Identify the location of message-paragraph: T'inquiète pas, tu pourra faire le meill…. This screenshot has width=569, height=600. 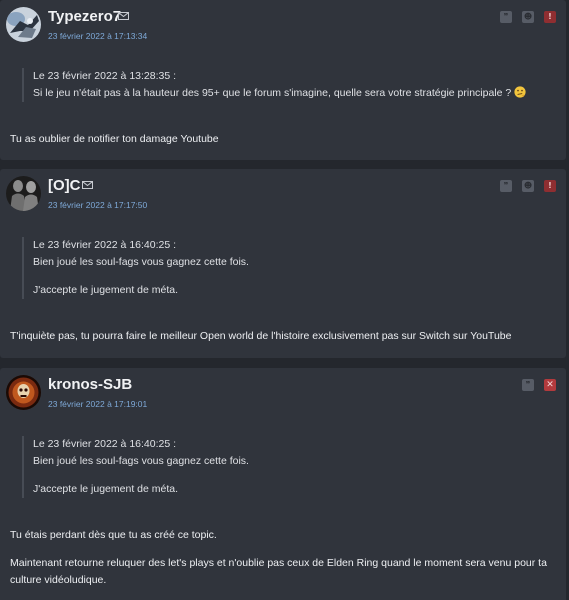
(261, 336).